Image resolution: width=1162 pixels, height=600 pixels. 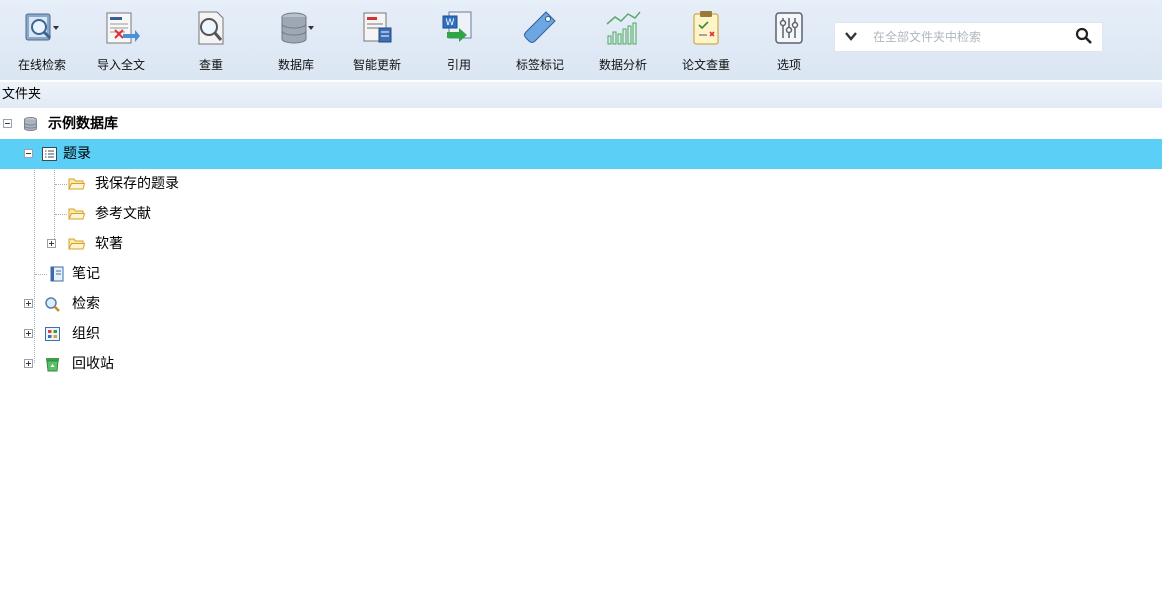 I want to click on tree-item-label: 笔记, so click(x=86, y=274).